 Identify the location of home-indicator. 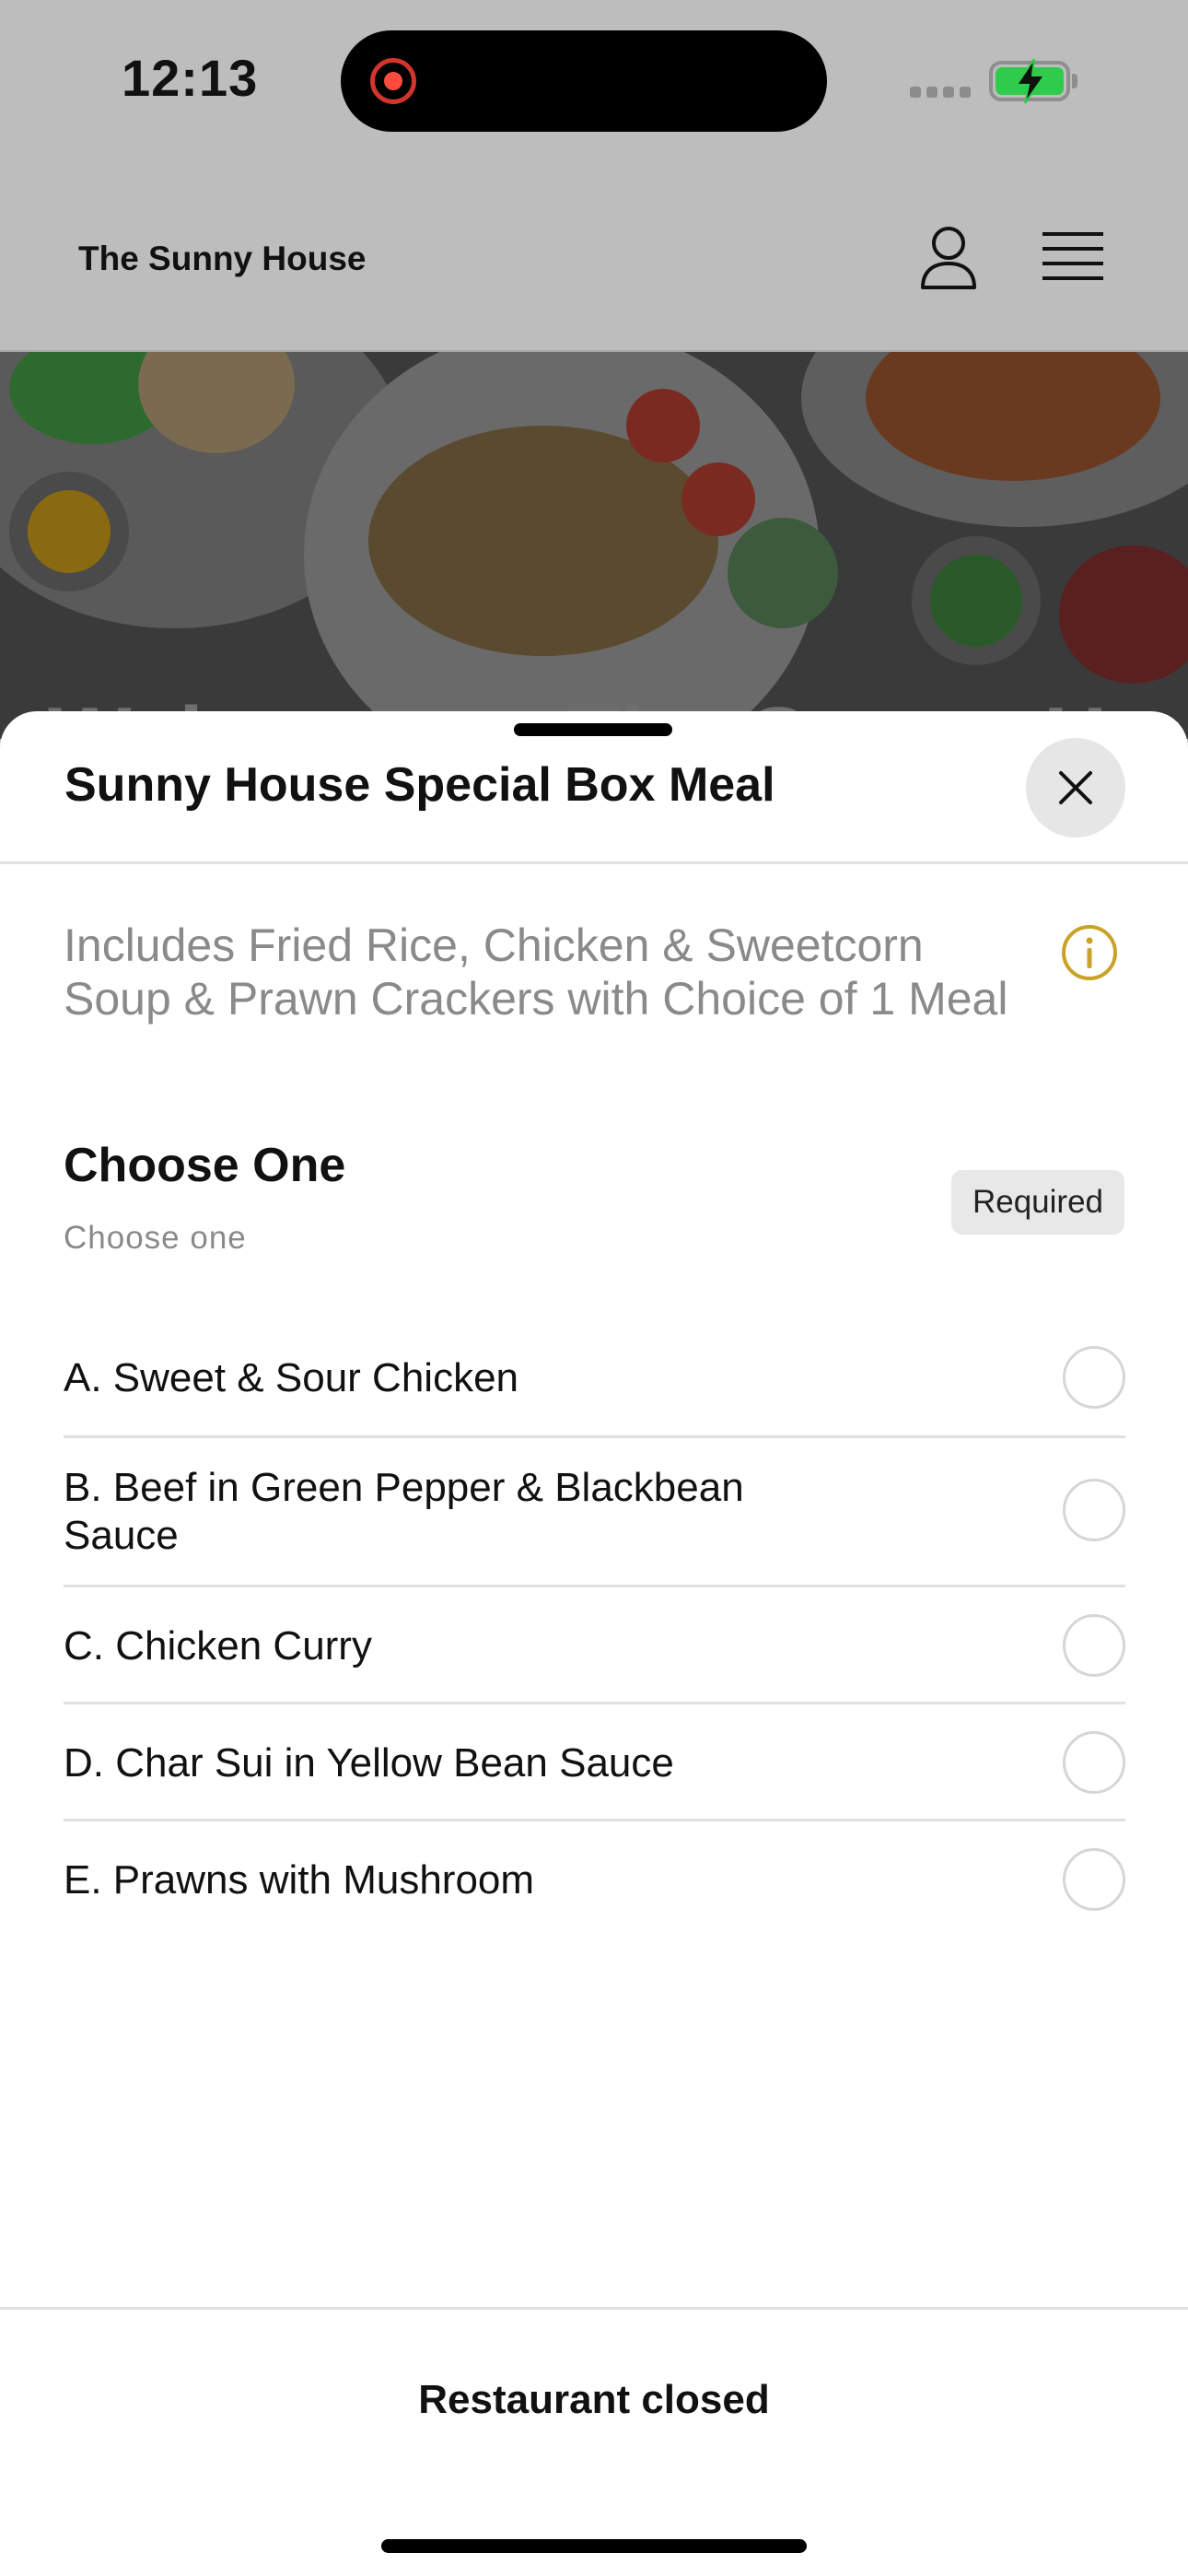
(594, 2546).